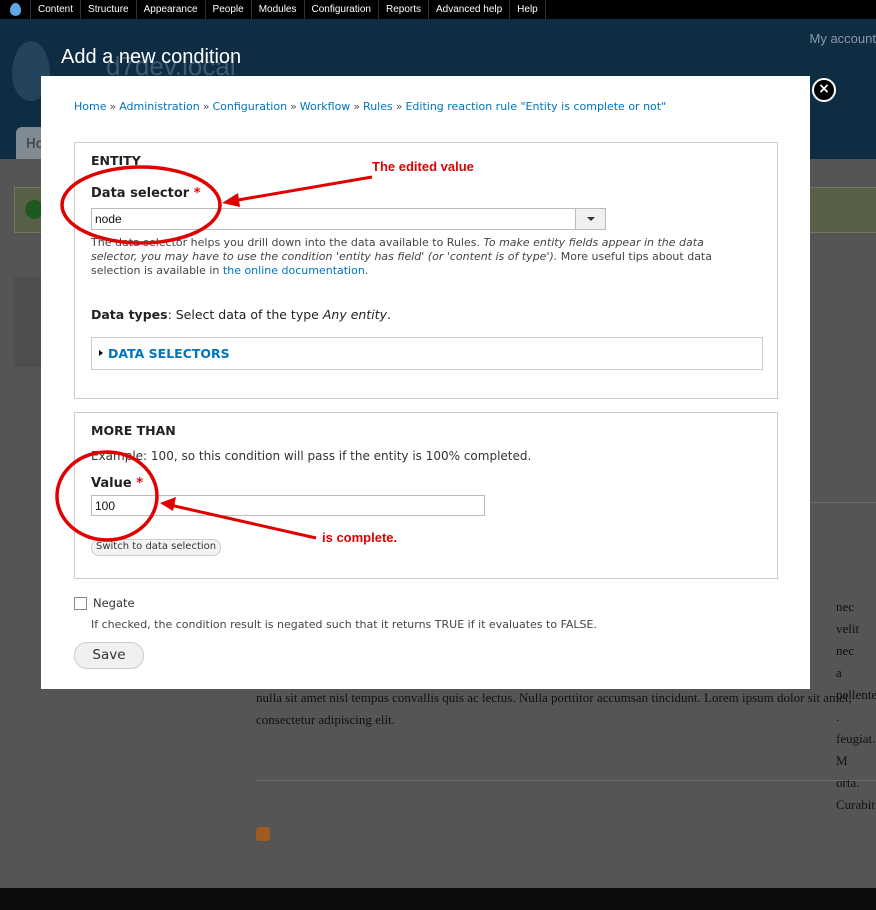 The width and height of the screenshot is (876, 910). Describe the element at coordinates (348, 219) in the screenshot. I see `data-selector-input: node` at that location.